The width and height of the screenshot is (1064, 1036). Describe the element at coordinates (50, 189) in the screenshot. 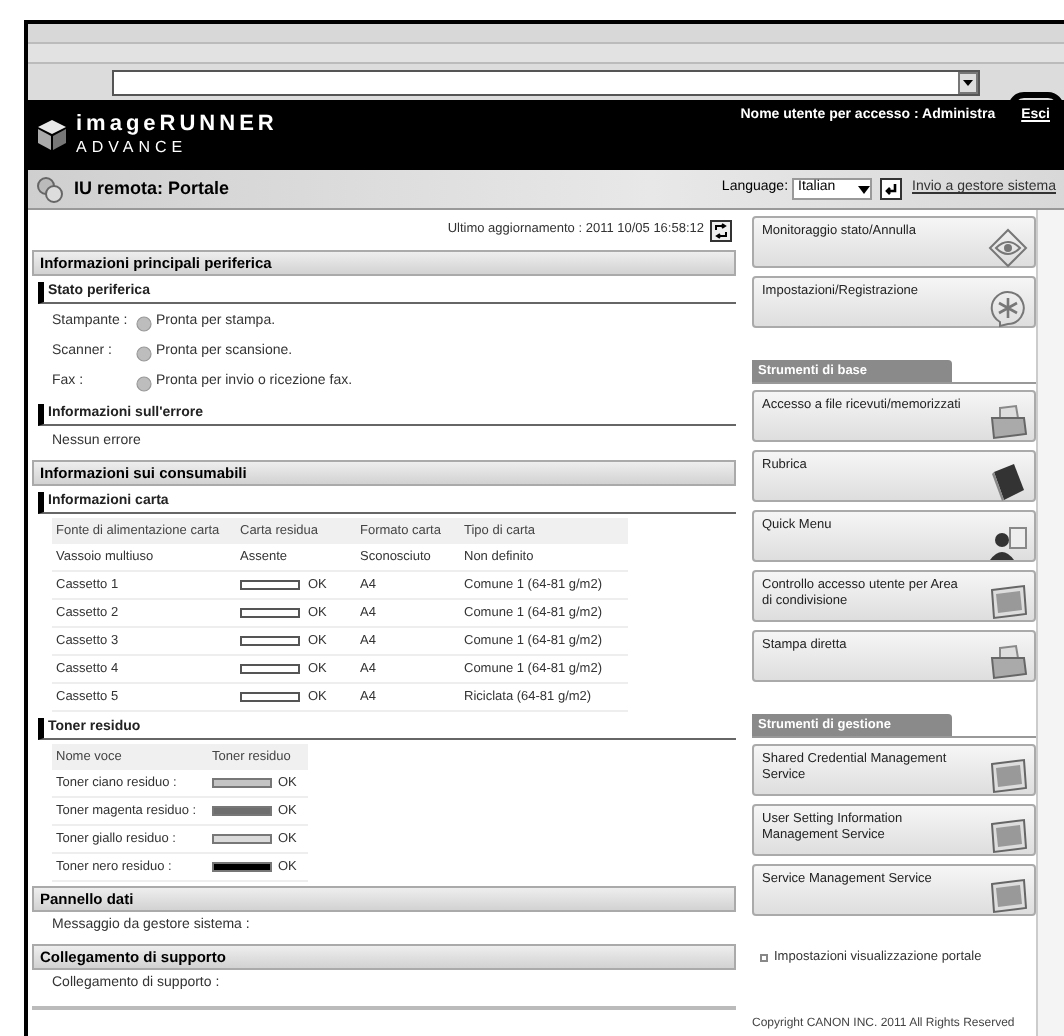

I see `portal-icon` at that location.